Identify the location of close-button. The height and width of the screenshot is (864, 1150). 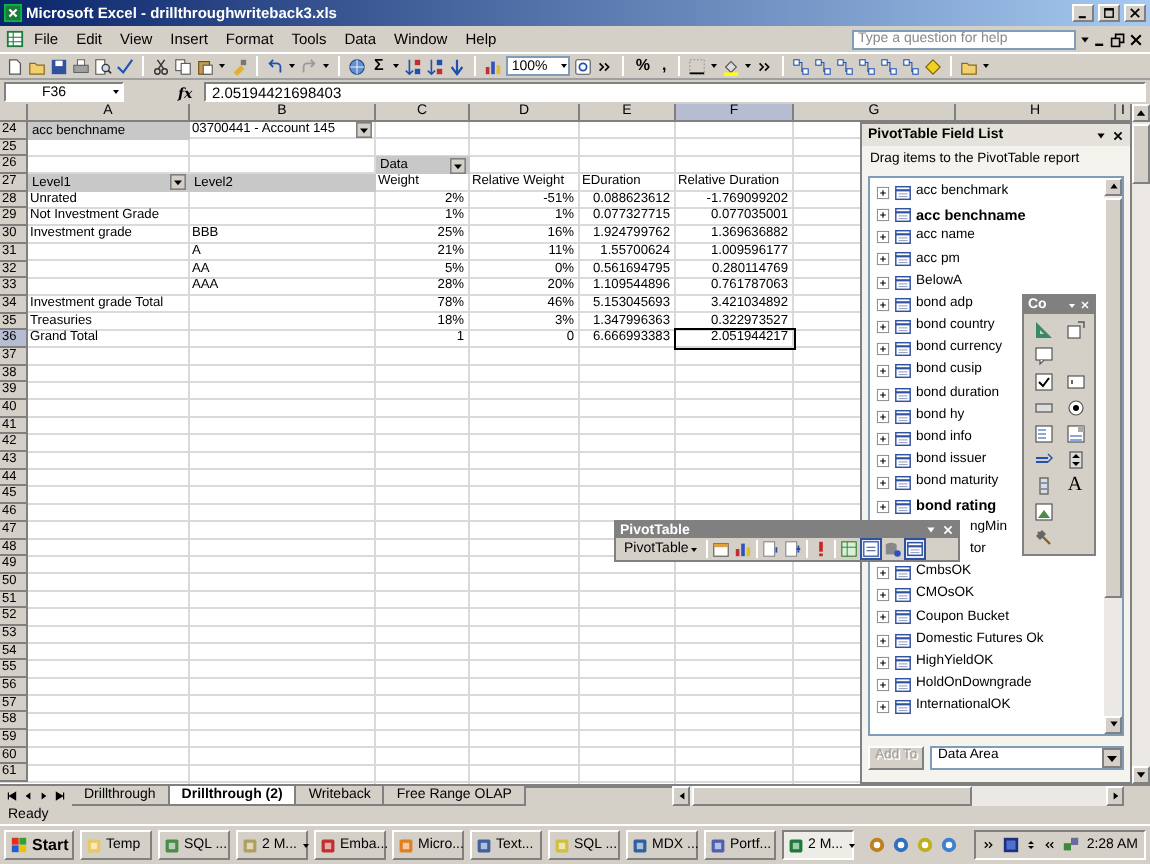
(1135, 13).